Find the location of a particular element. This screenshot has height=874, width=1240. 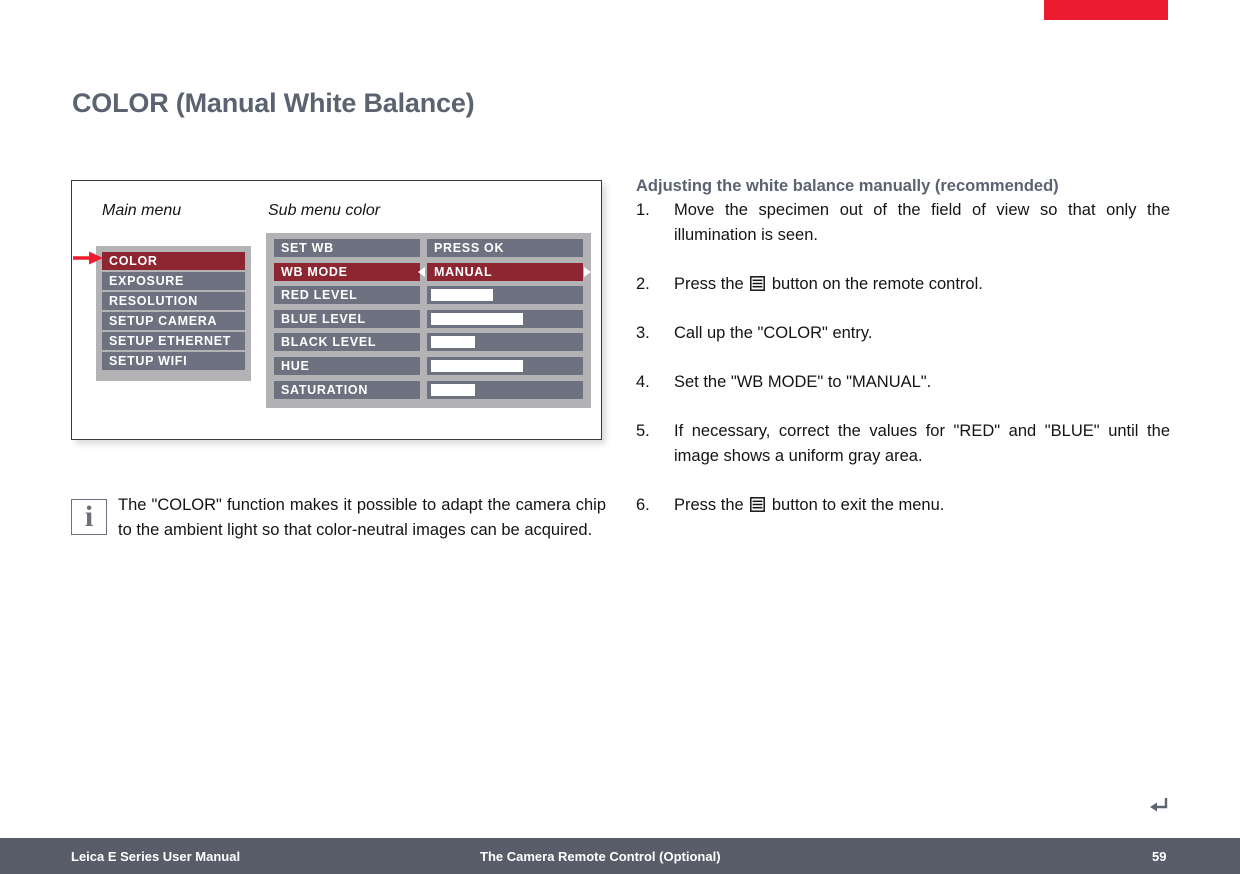

sub-menu-row-saturation: SATURATION is located at coordinates (428, 389).